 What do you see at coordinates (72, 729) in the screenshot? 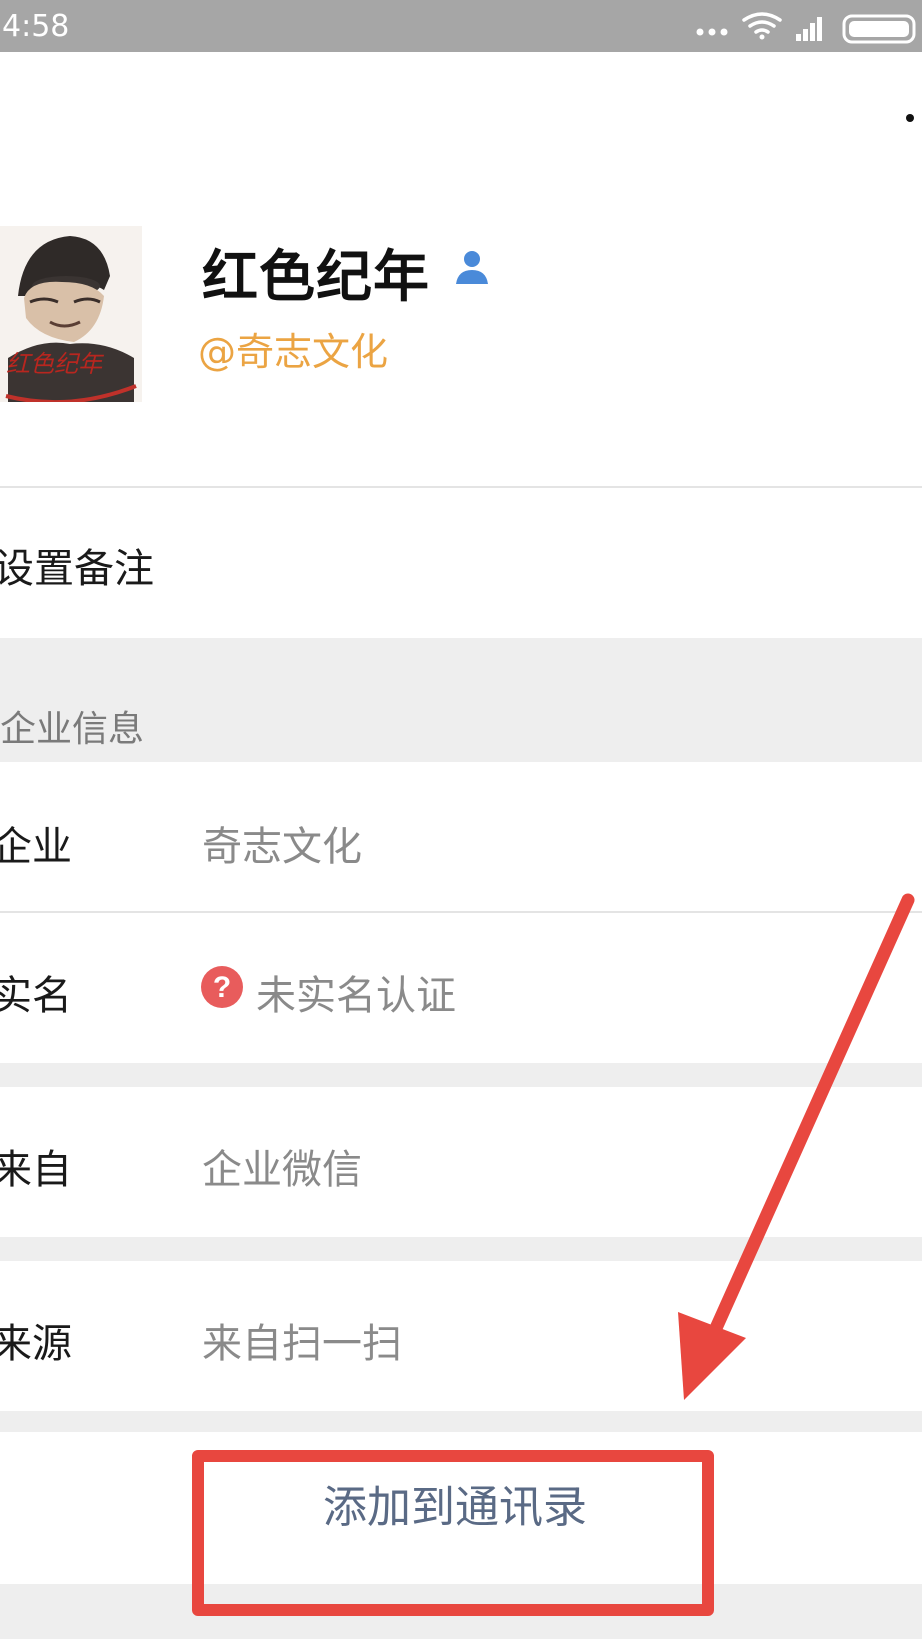
I see `section-header-enterprise: 企业信息` at bounding box center [72, 729].